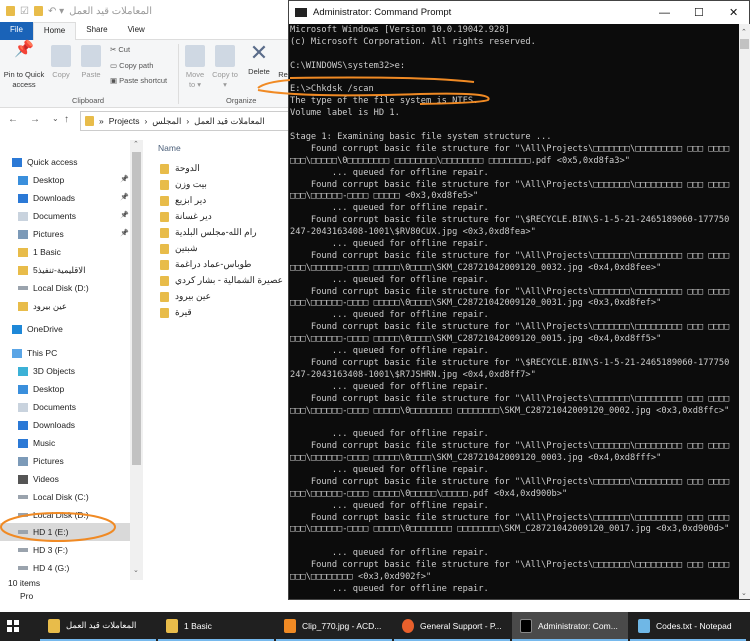 This screenshot has width=750, height=641. What do you see at coordinates (408, 625) in the screenshot?
I see `firefox-icon` at bounding box center [408, 625].